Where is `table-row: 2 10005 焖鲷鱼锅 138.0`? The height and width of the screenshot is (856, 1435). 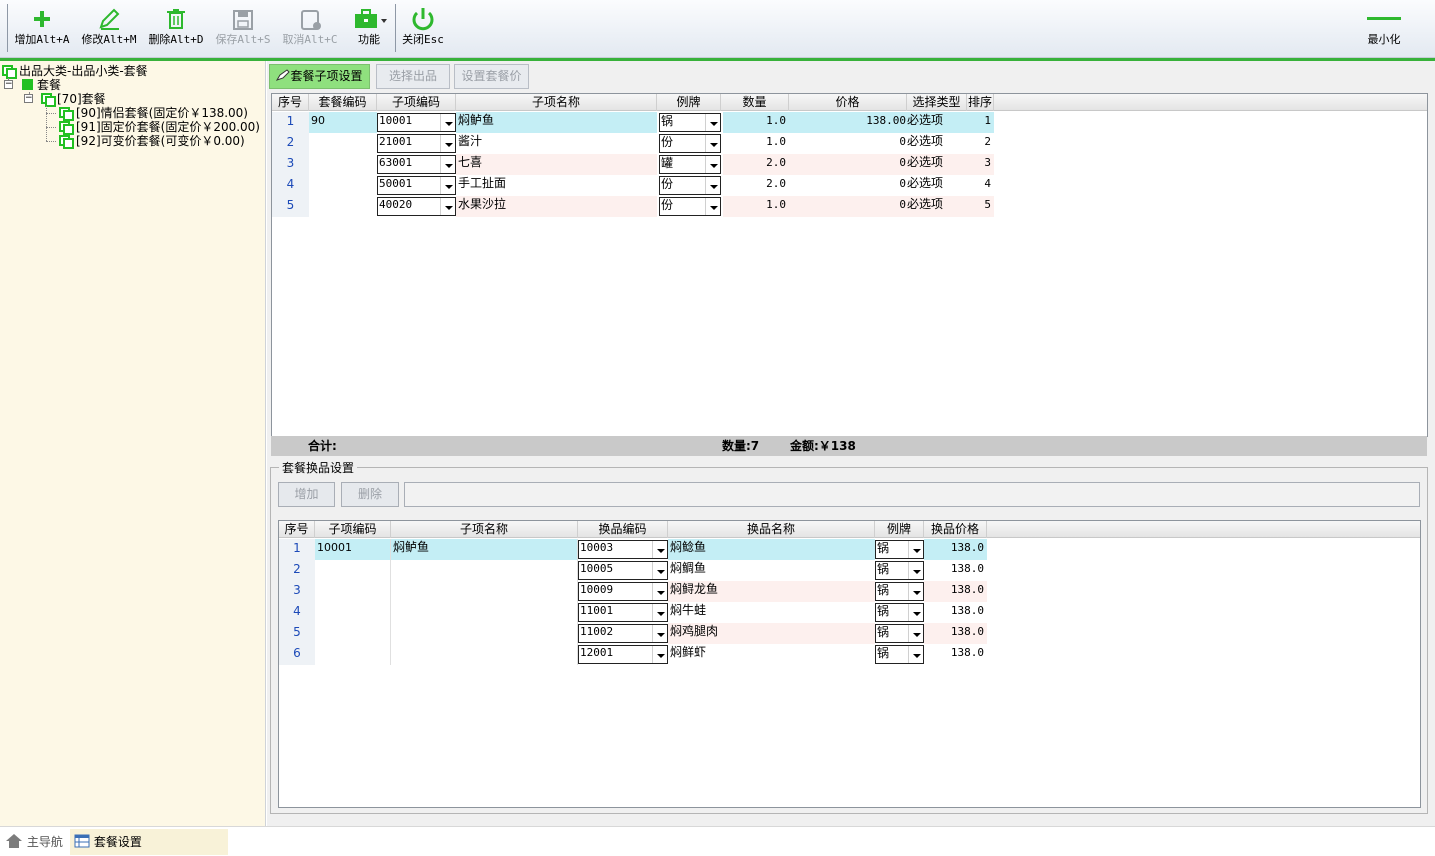
table-row: 2 10005 焖鲷鱼锅 138.0 is located at coordinates (633, 570).